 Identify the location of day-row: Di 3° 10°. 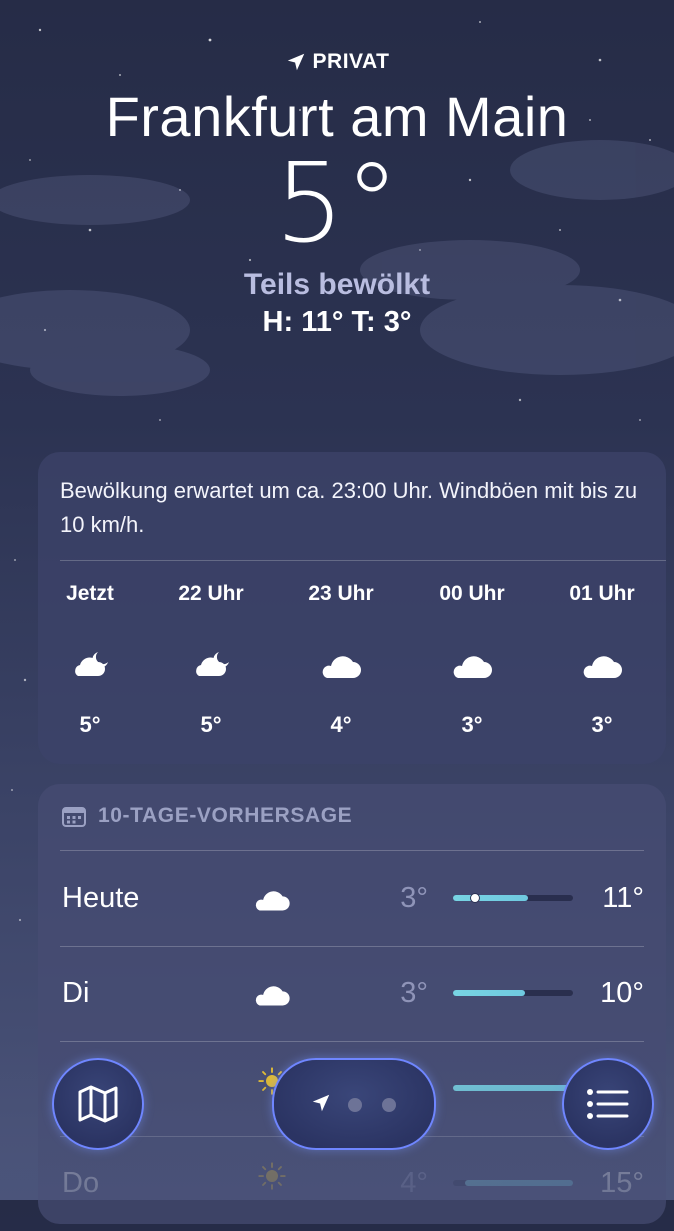
(352, 994).